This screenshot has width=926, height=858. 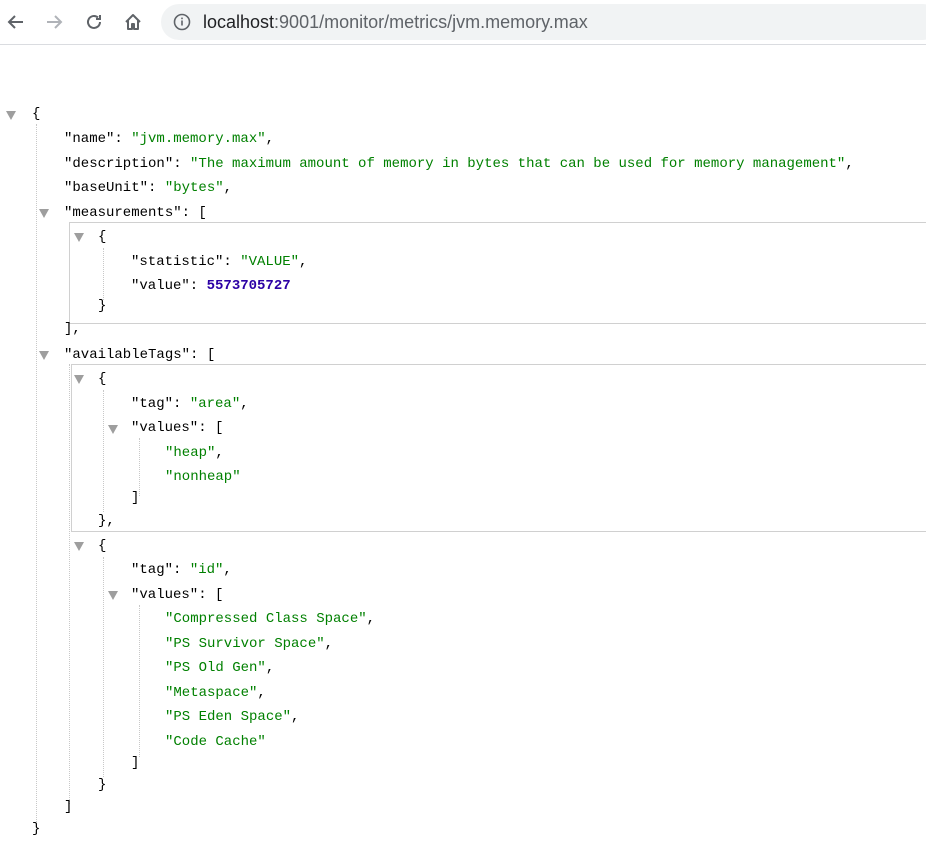 What do you see at coordinates (69, 584) in the screenshot?
I see `availabletags-guide-line` at bounding box center [69, 584].